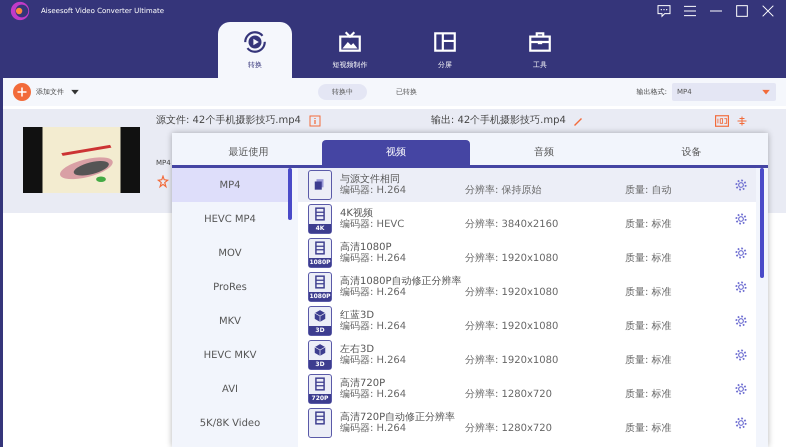 Image resolution: width=786 pixels, height=447 pixels. What do you see at coordinates (255, 42) in the screenshot?
I see `convert-icon` at bounding box center [255, 42].